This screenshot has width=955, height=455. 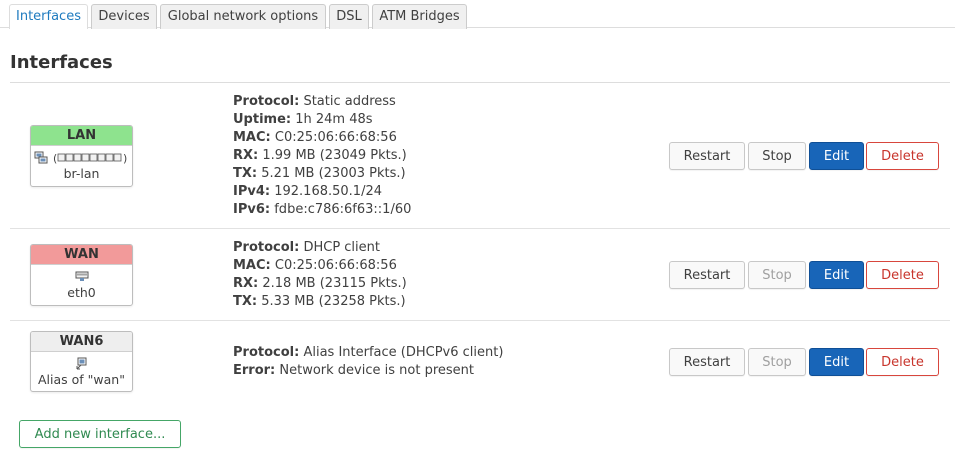 What do you see at coordinates (419, 16) in the screenshot?
I see `tab-atm-bridges: ATM Bridges` at bounding box center [419, 16].